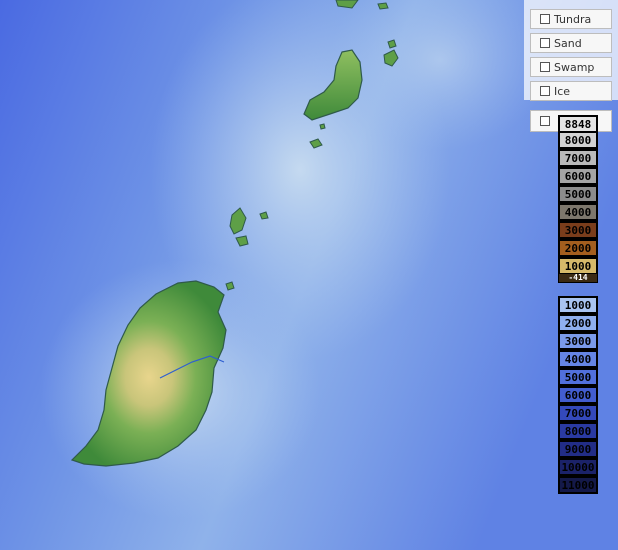  Describe the element at coordinates (578, 230) in the screenshot. I see `elevation-legend-cell: 3000` at that location.